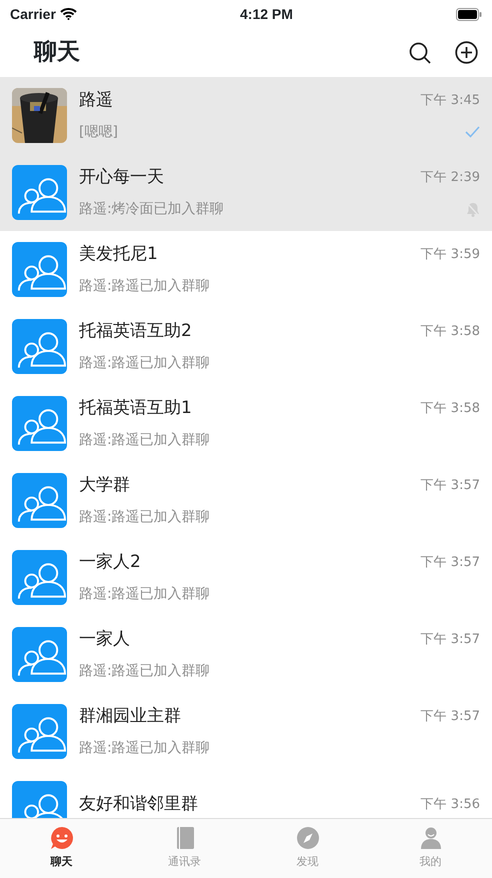 This screenshot has width=492, height=878. I want to click on chat-row: 路遥 下午 3:45 [嗯嗯], so click(246, 115).